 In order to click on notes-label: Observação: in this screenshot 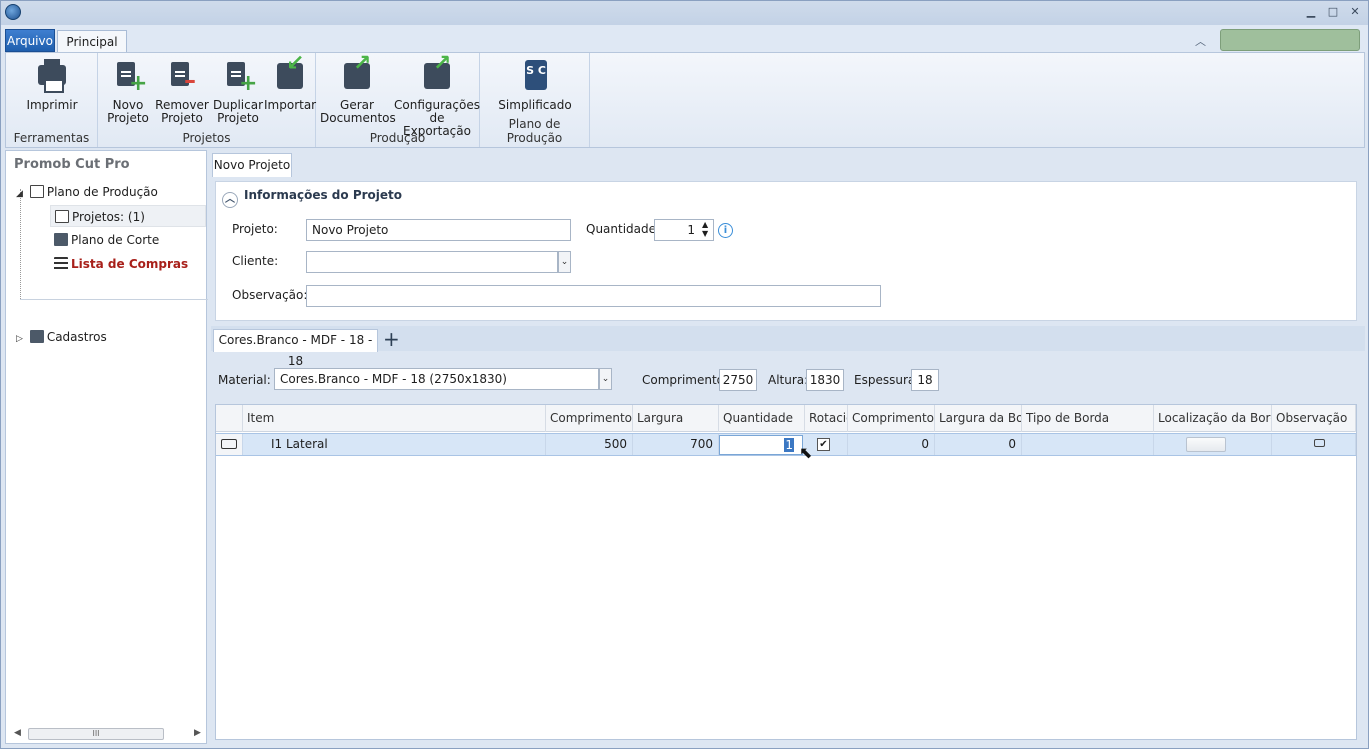, I will do `click(270, 295)`.